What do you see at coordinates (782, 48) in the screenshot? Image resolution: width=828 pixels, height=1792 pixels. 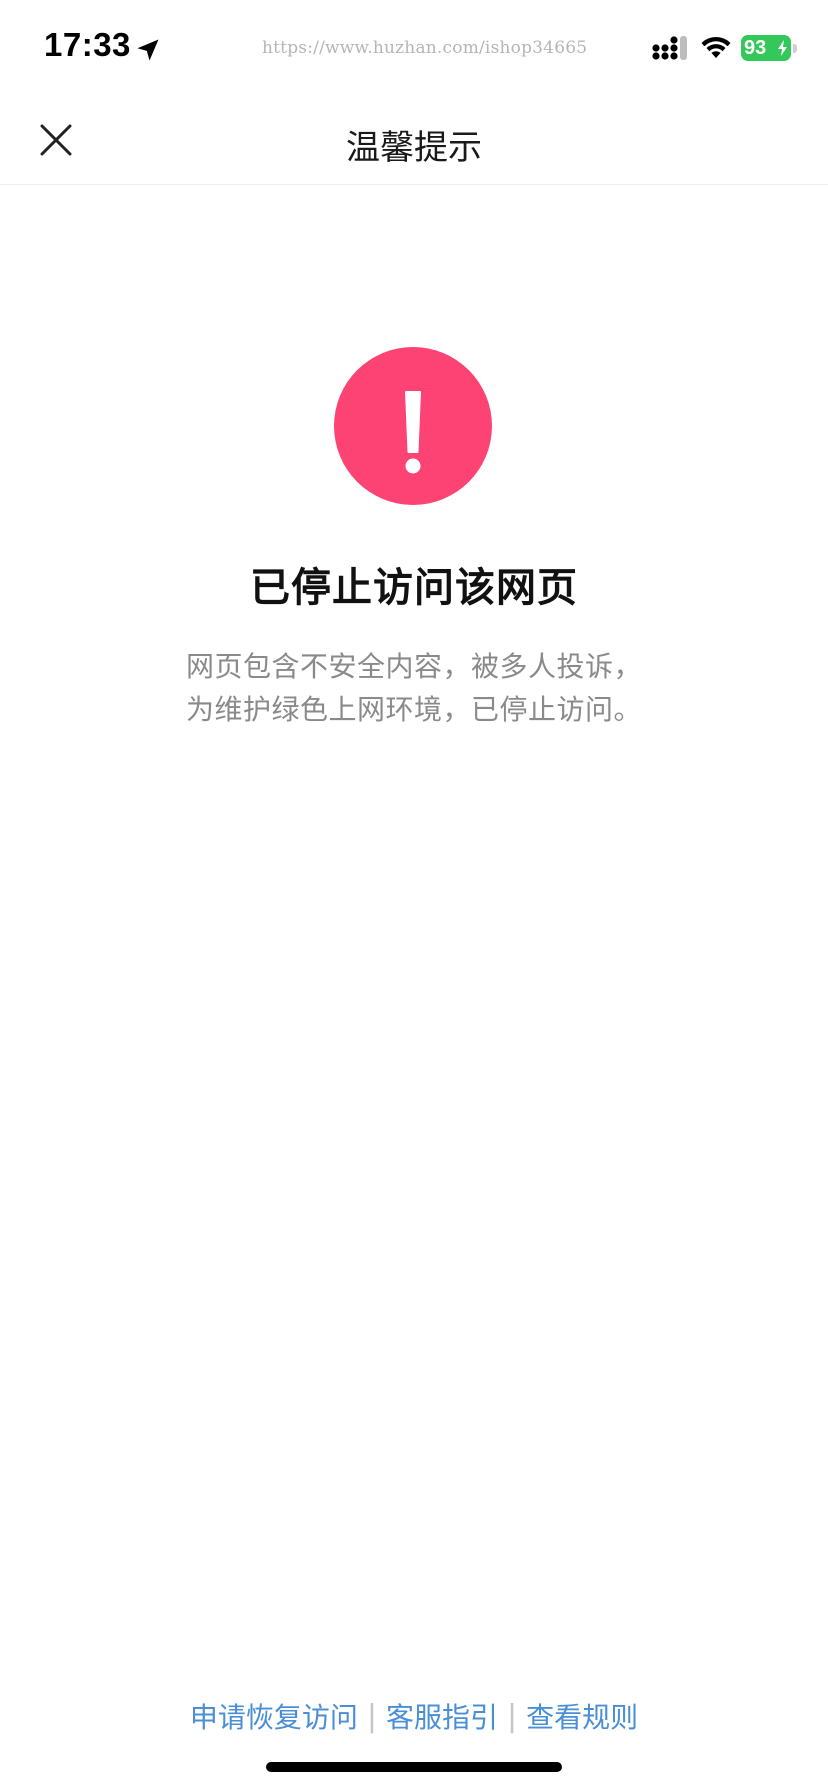 I see `battery-charging-icon` at bounding box center [782, 48].